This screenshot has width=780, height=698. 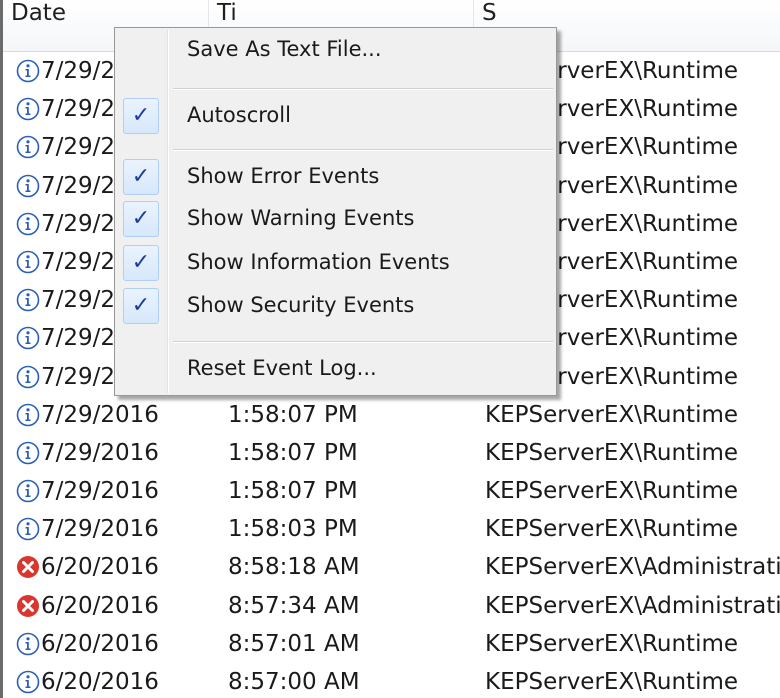 What do you see at coordinates (318, 262) in the screenshot?
I see `menu-item-show-information-events-label: Show Information Events` at bounding box center [318, 262].